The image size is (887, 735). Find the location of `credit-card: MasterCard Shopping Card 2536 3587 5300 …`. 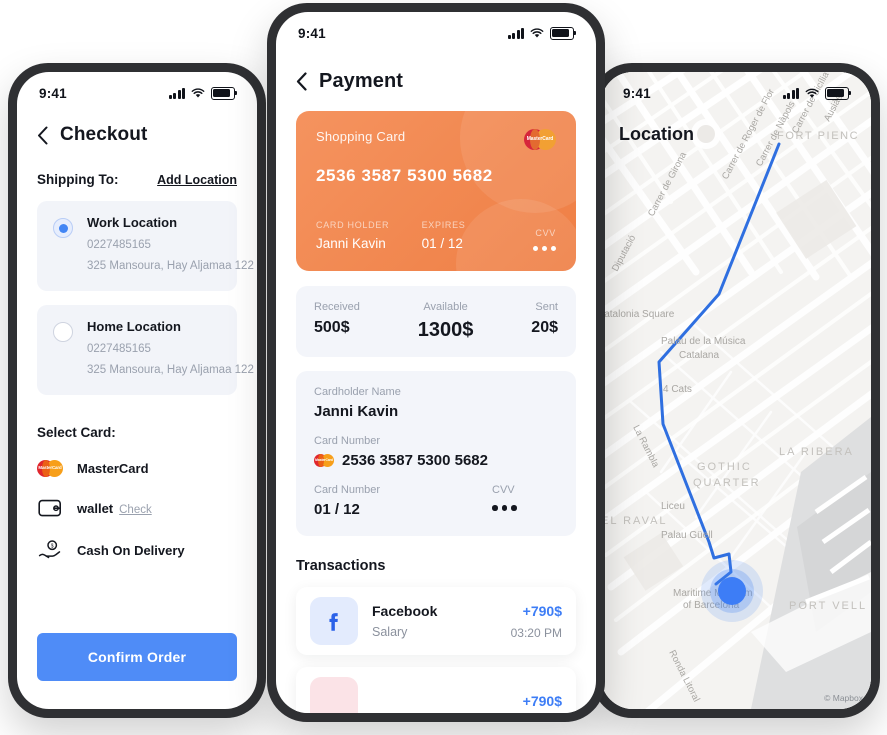

credit-card: MasterCard Shopping Card 2536 3587 5300 … is located at coordinates (436, 191).